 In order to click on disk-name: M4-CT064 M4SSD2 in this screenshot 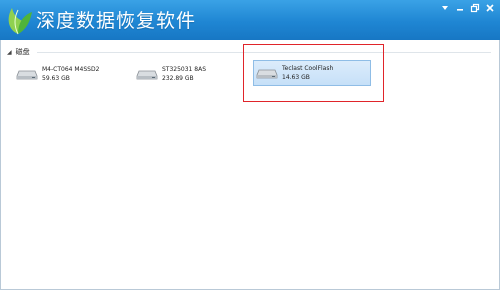, I will do `click(71, 69)`.